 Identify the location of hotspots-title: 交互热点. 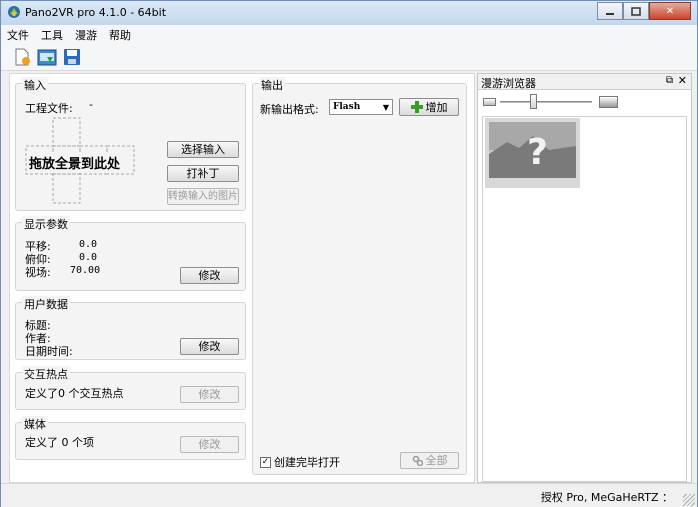
(46, 374).